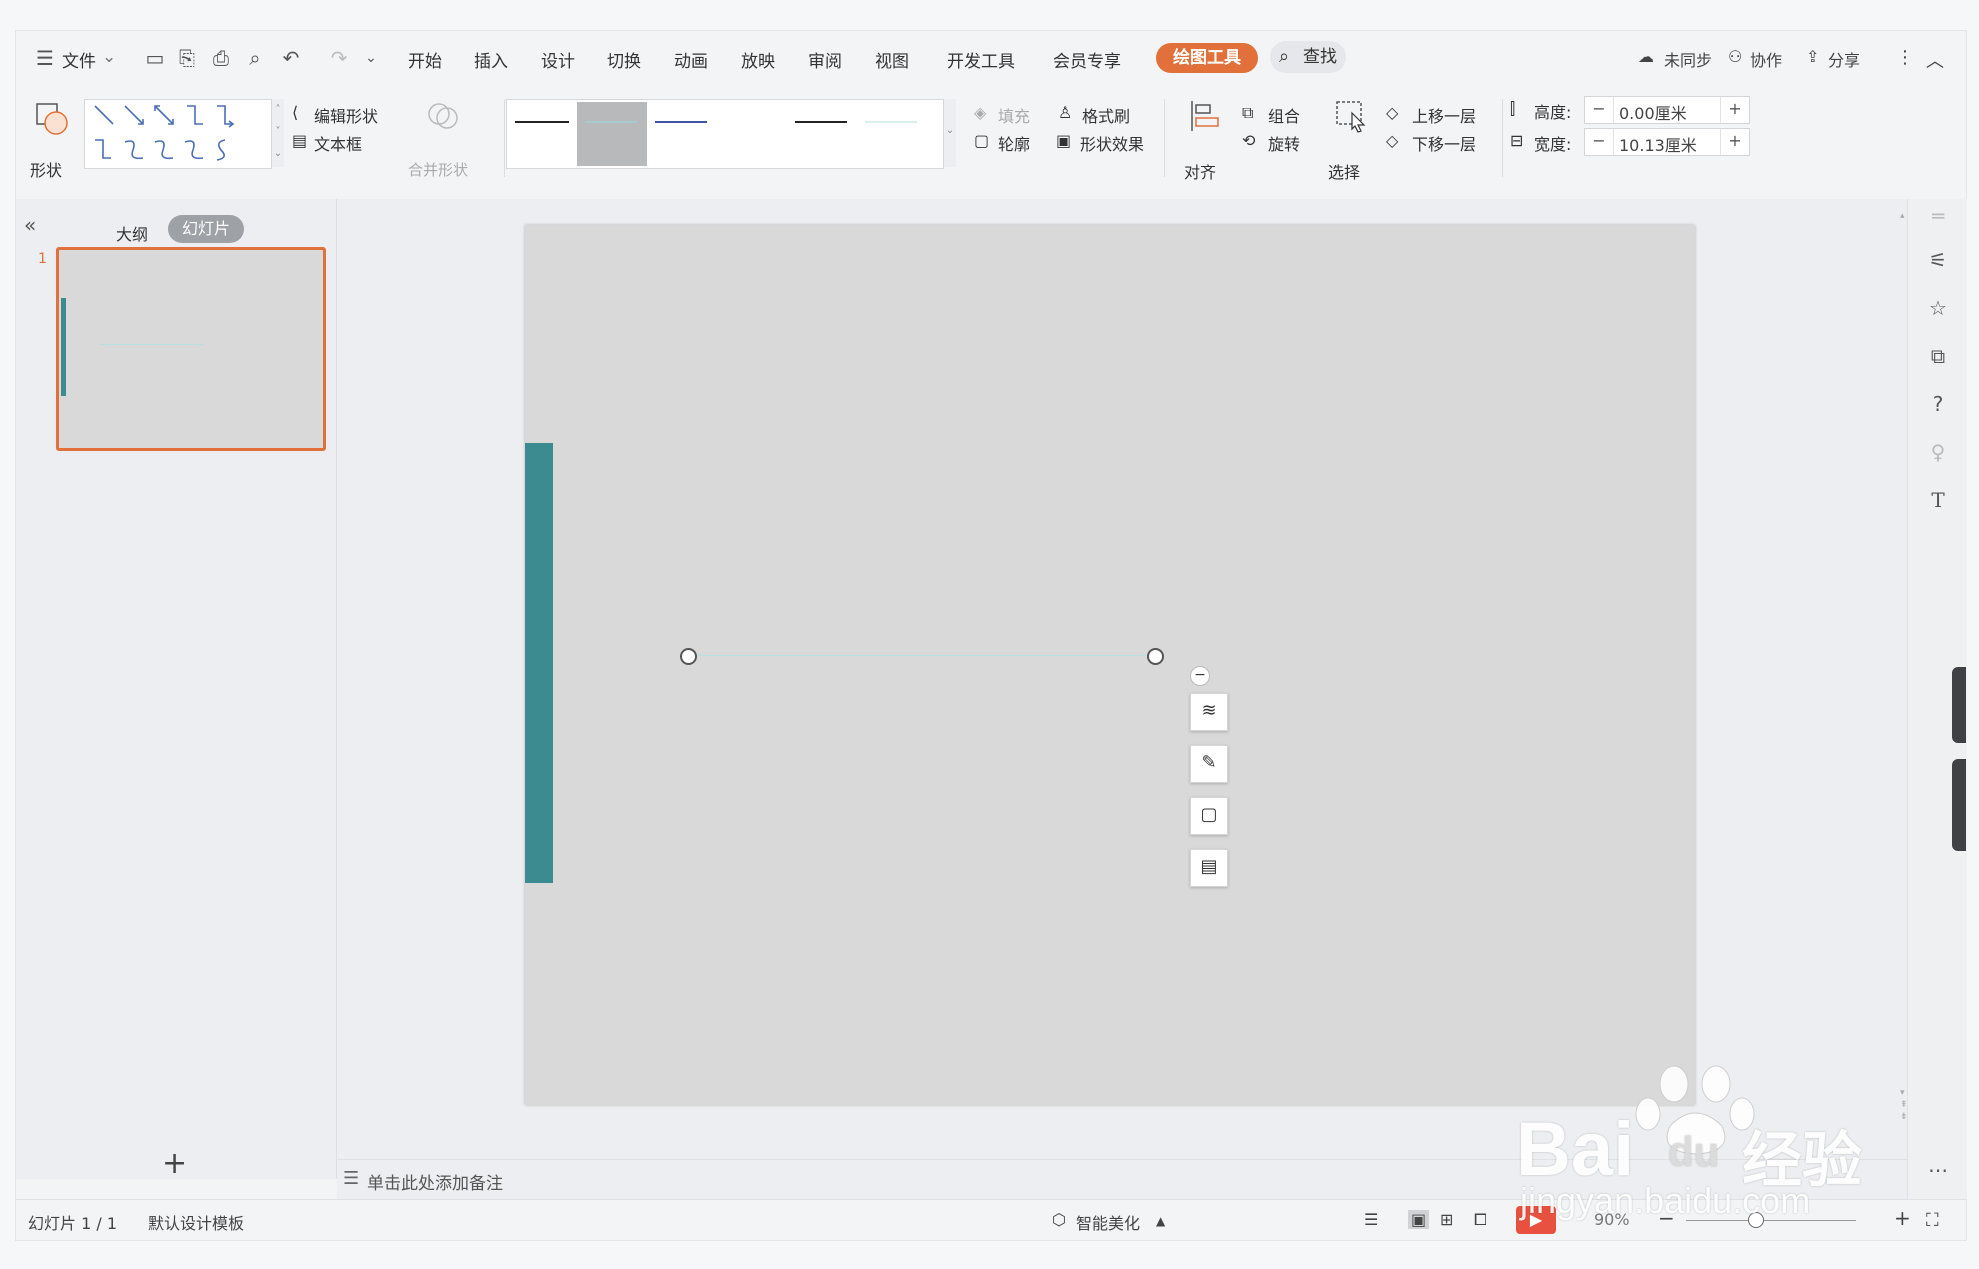 This screenshot has width=1979, height=1269. Describe the element at coordinates (1667, 142) in the screenshot. I see `width-field: − 10.13厘米 +` at that location.